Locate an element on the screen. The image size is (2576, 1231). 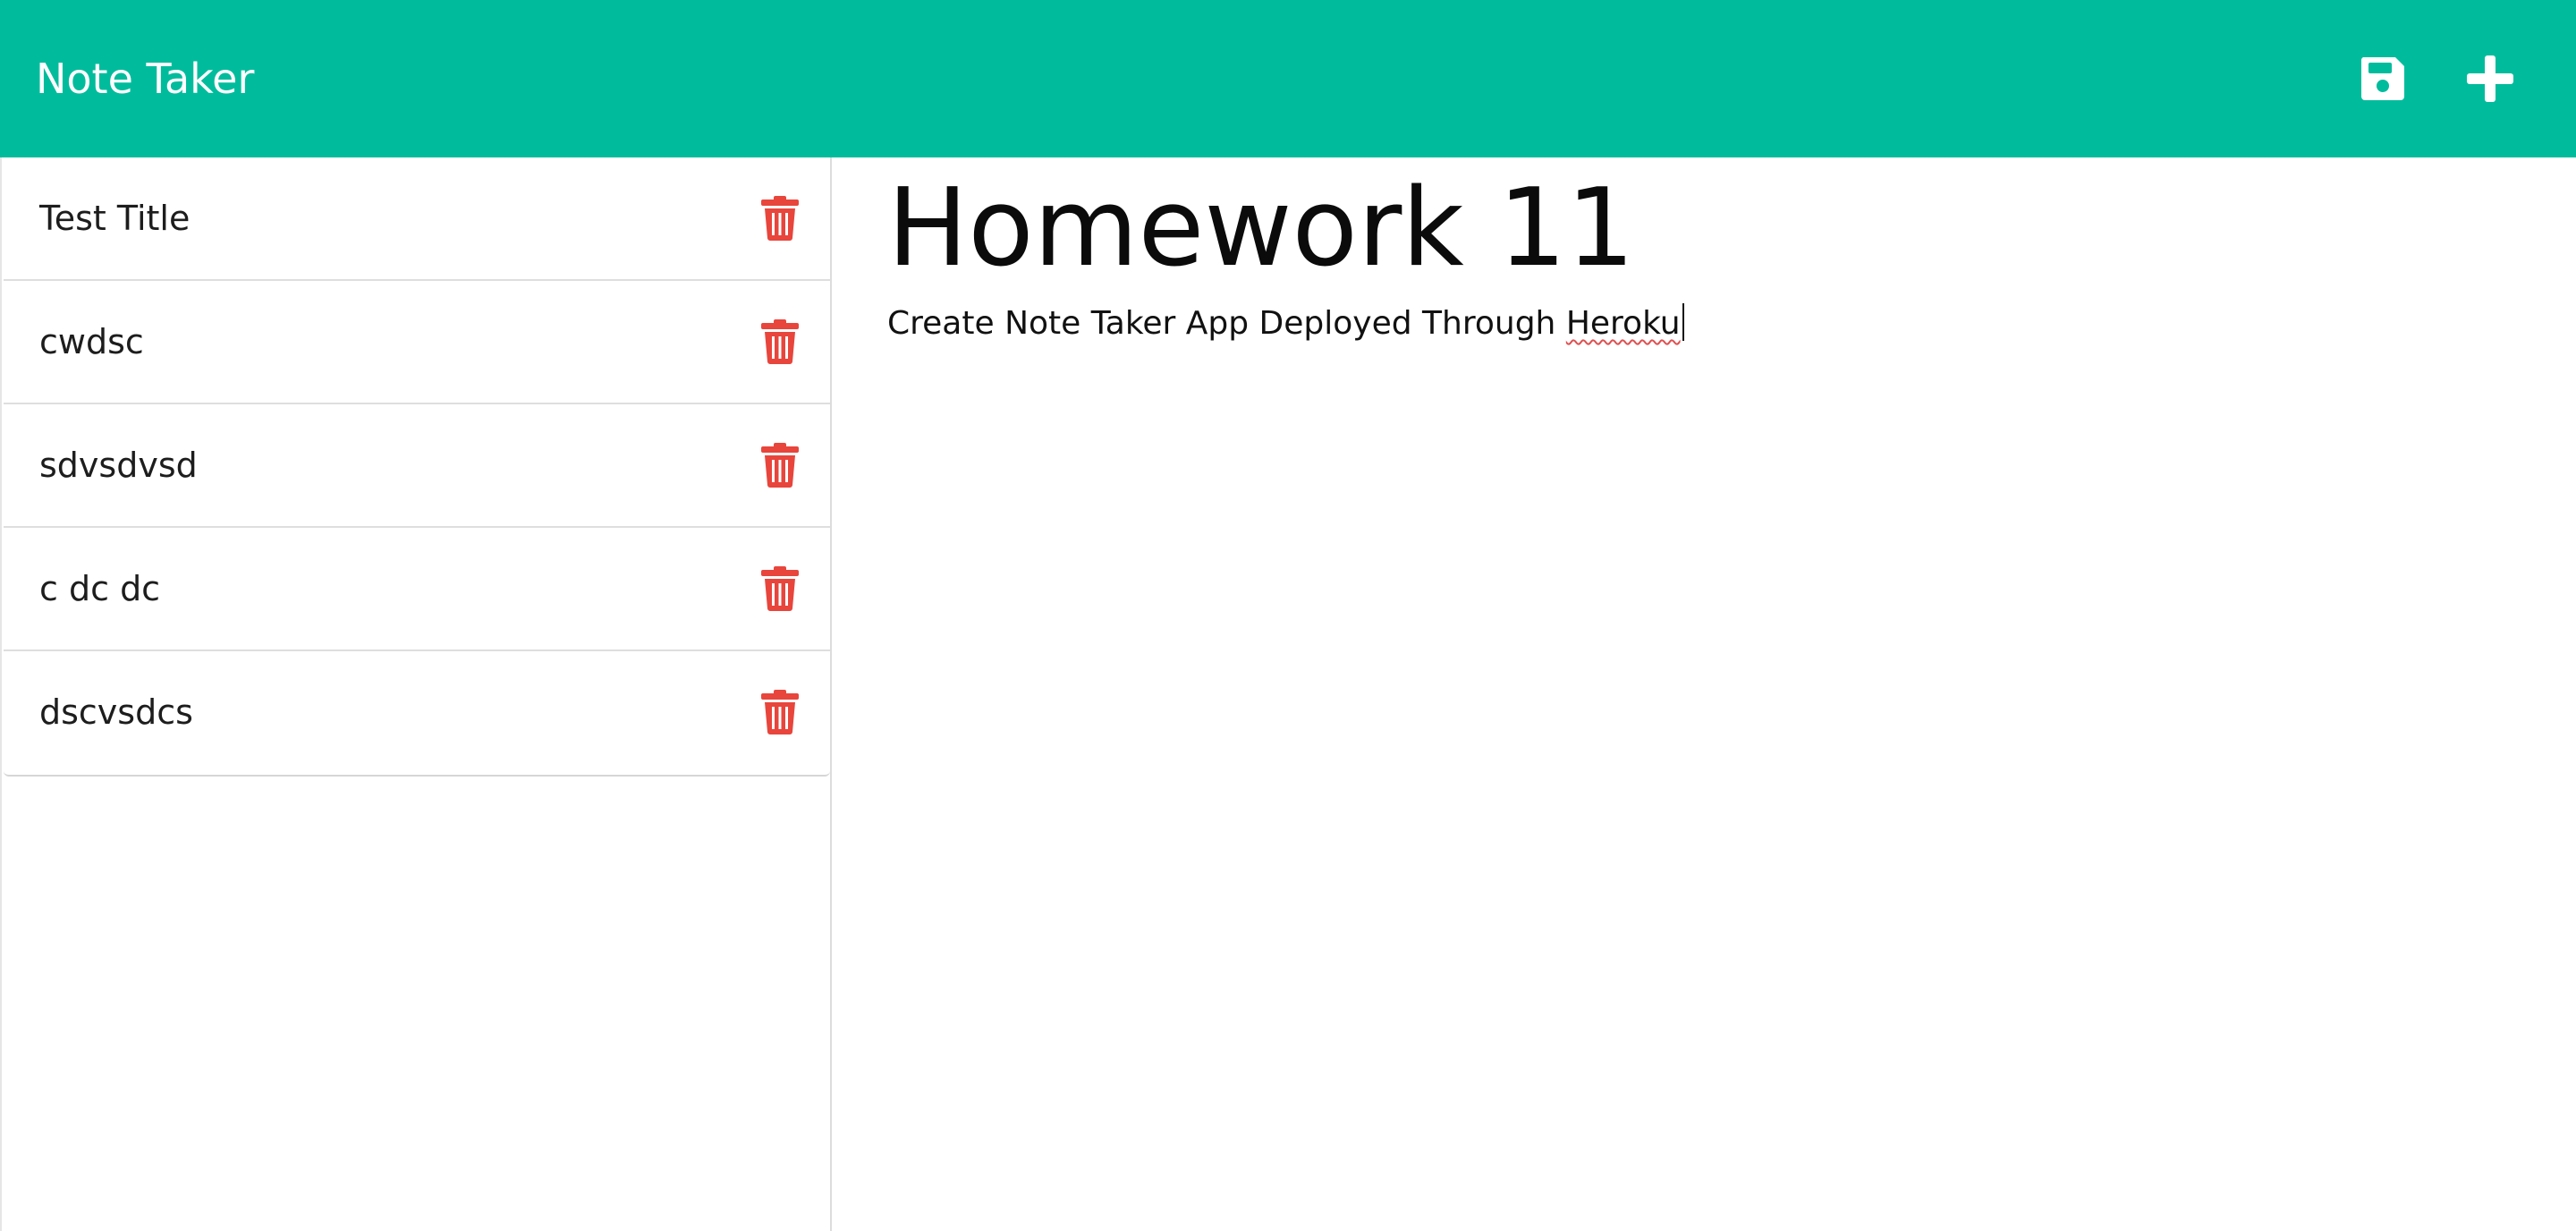
list-item: c dc dc is located at coordinates (417, 589).